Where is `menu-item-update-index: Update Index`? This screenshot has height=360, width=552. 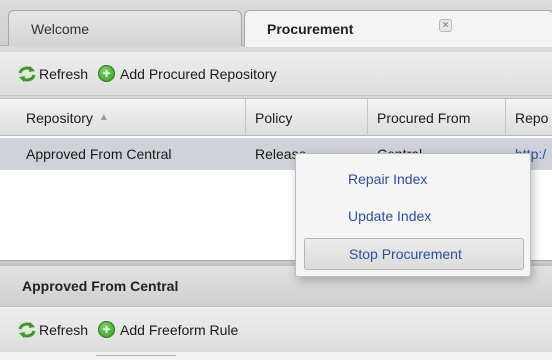
menu-item-update-index: Update Index is located at coordinates (414, 216).